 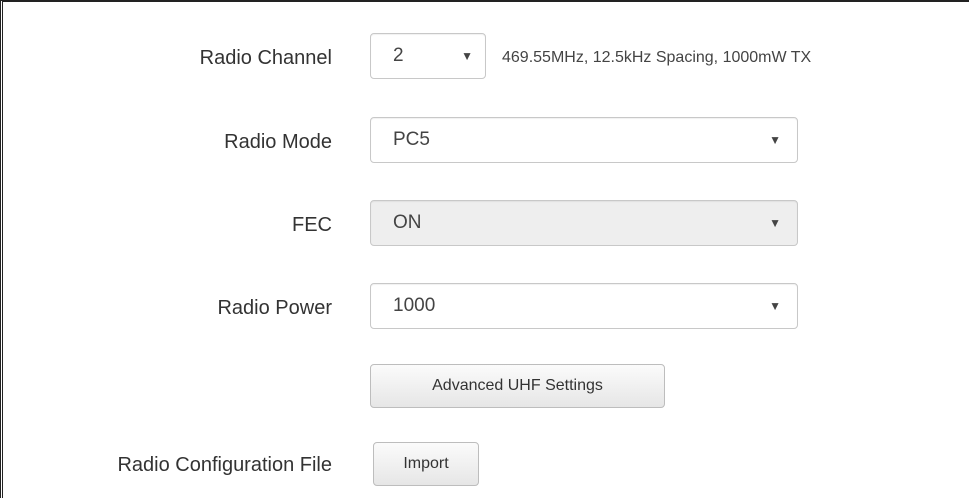 What do you see at coordinates (584, 306) in the screenshot?
I see `radio-power-select: 1000 ▼` at bounding box center [584, 306].